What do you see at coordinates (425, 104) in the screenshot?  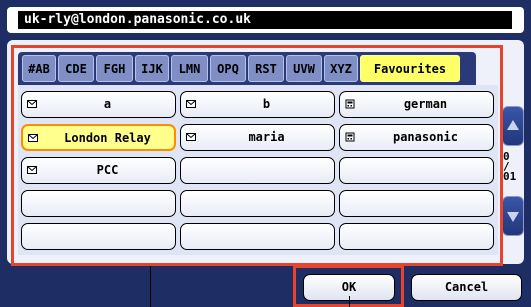 I see `entry-label: german` at bounding box center [425, 104].